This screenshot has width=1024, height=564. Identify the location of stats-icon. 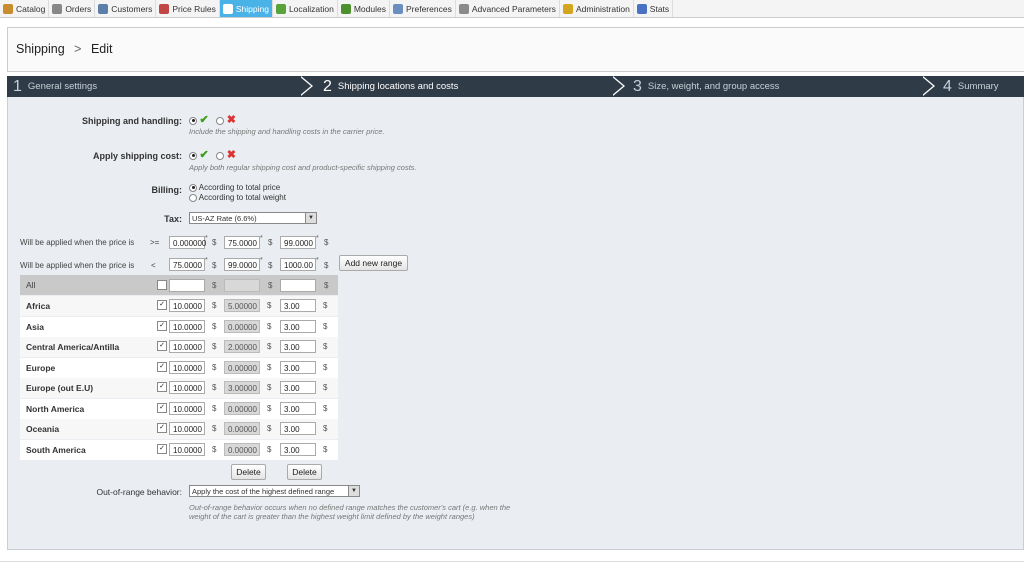
(641, 8).